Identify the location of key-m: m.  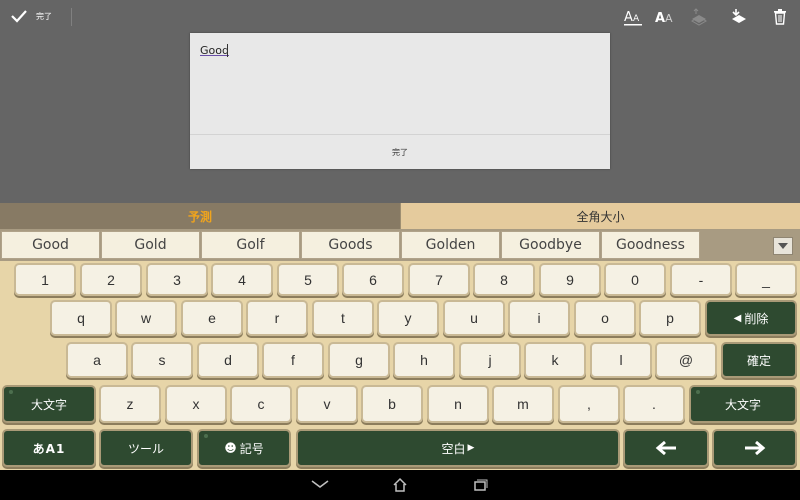
(523, 404).